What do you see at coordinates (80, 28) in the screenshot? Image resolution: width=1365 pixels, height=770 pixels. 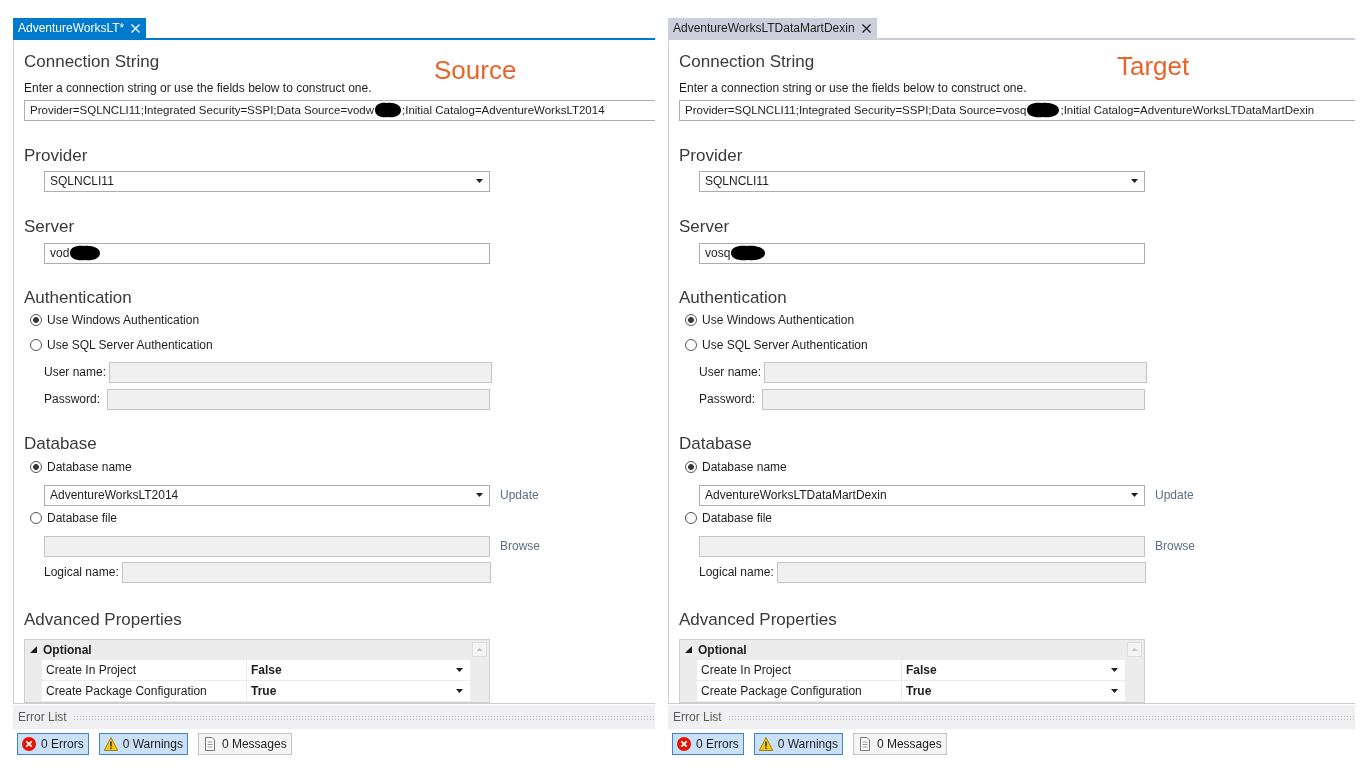 I see `document-tab: AdventureWorksLT*` at bounding box center [80, 28].